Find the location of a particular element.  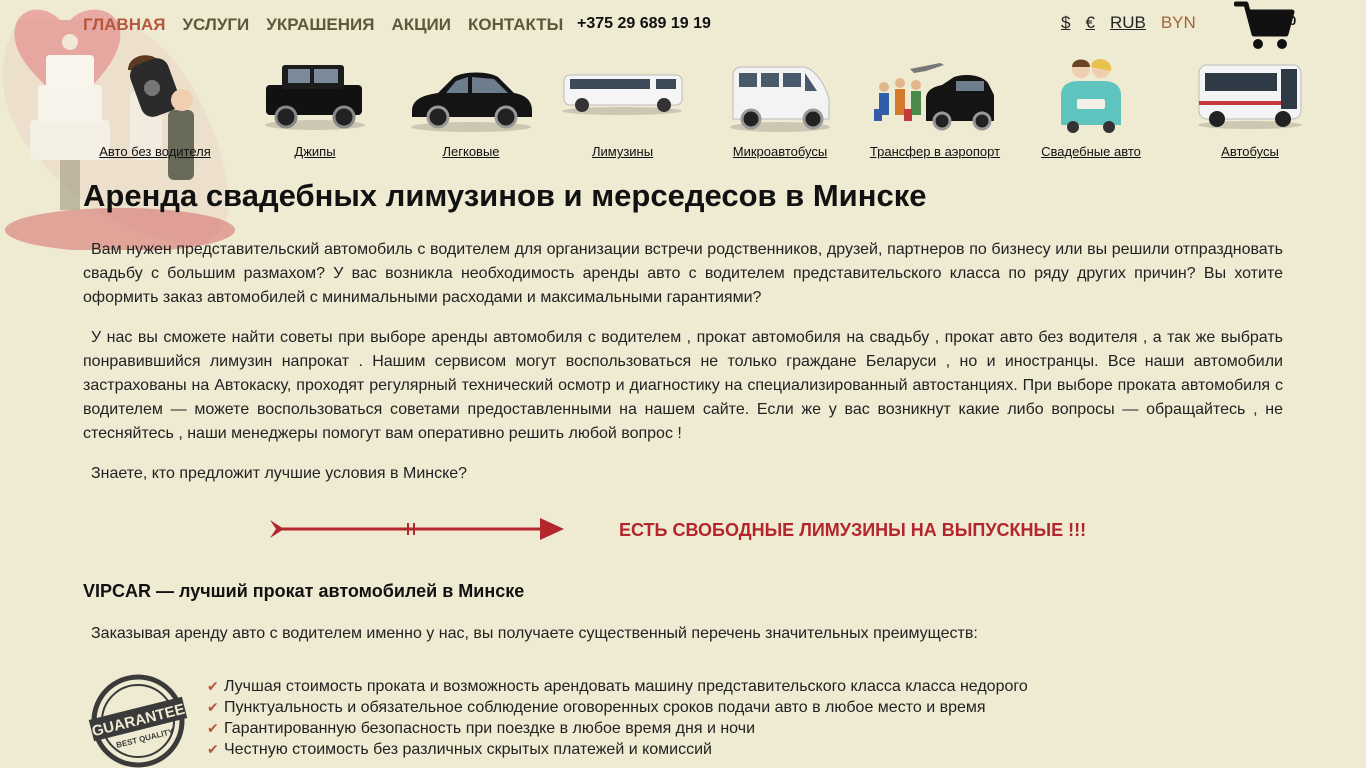

category-label: Трансфер в аэропорт is located at coordinates (935, 151).